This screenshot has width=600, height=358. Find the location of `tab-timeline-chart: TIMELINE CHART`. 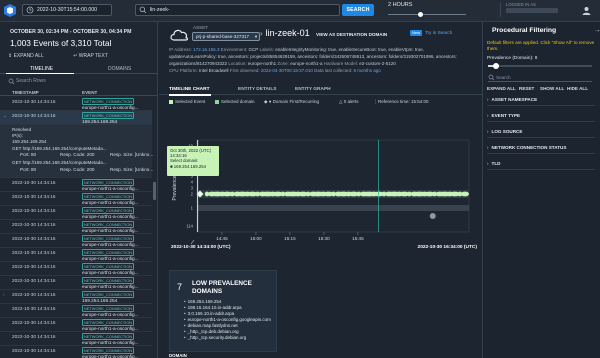

tab-timeline-chart: TIMELINE CHART is located at coordinates (189, 89).